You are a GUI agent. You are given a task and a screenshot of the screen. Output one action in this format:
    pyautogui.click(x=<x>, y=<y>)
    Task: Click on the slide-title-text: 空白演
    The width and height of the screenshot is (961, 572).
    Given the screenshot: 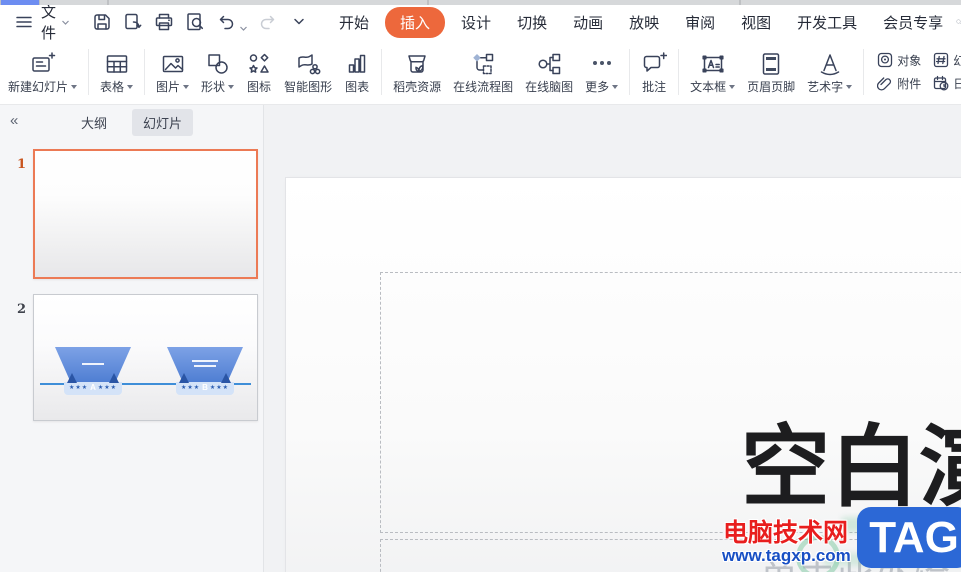 What is the action you would take?
    pyautogui.click(x=851, y=467)
    